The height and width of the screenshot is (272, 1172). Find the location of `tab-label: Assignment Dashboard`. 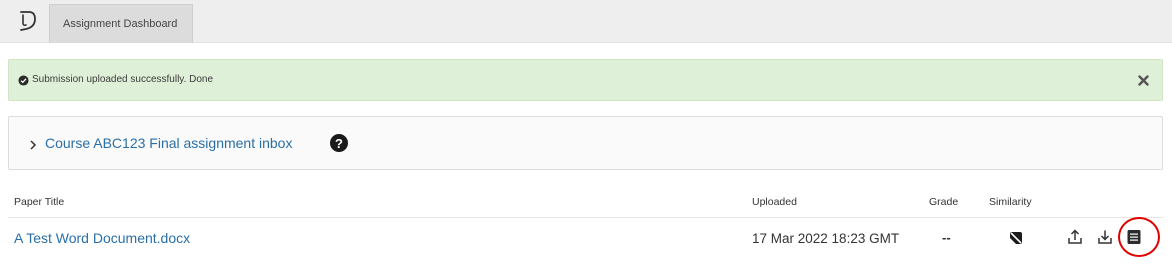

tab-label: Assignment Dashboard is located at coordinates (120, 24).